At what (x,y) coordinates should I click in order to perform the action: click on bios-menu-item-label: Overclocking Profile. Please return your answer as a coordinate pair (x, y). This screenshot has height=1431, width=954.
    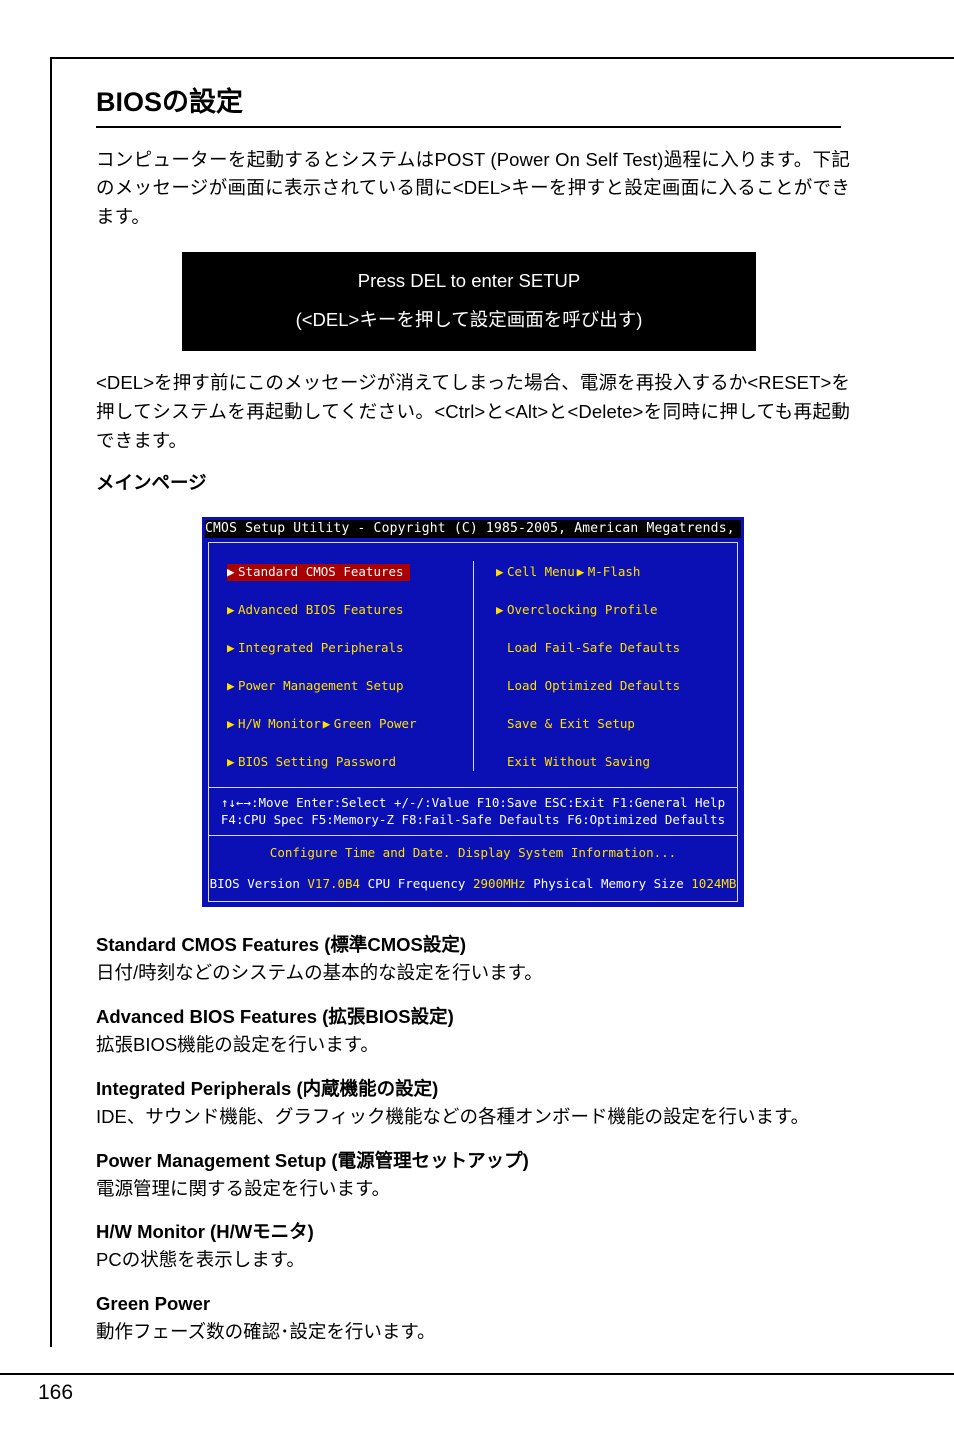
    Looking at the image, I should click on (582, 610).